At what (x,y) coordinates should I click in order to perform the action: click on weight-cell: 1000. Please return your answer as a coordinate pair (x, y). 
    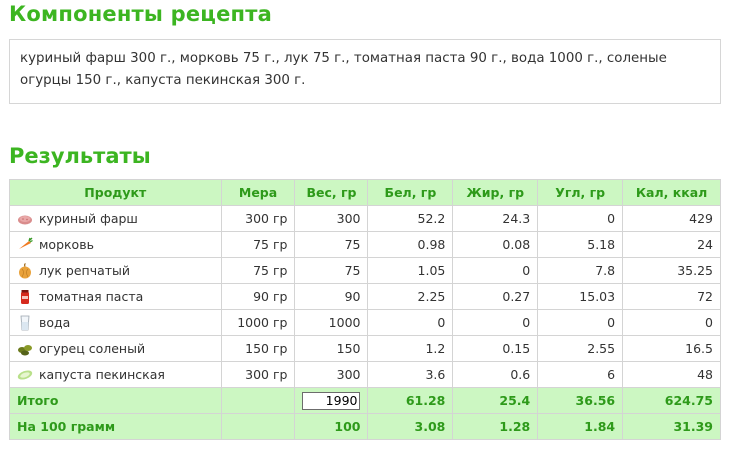
    Looking at the image, I should click on (331, 322).